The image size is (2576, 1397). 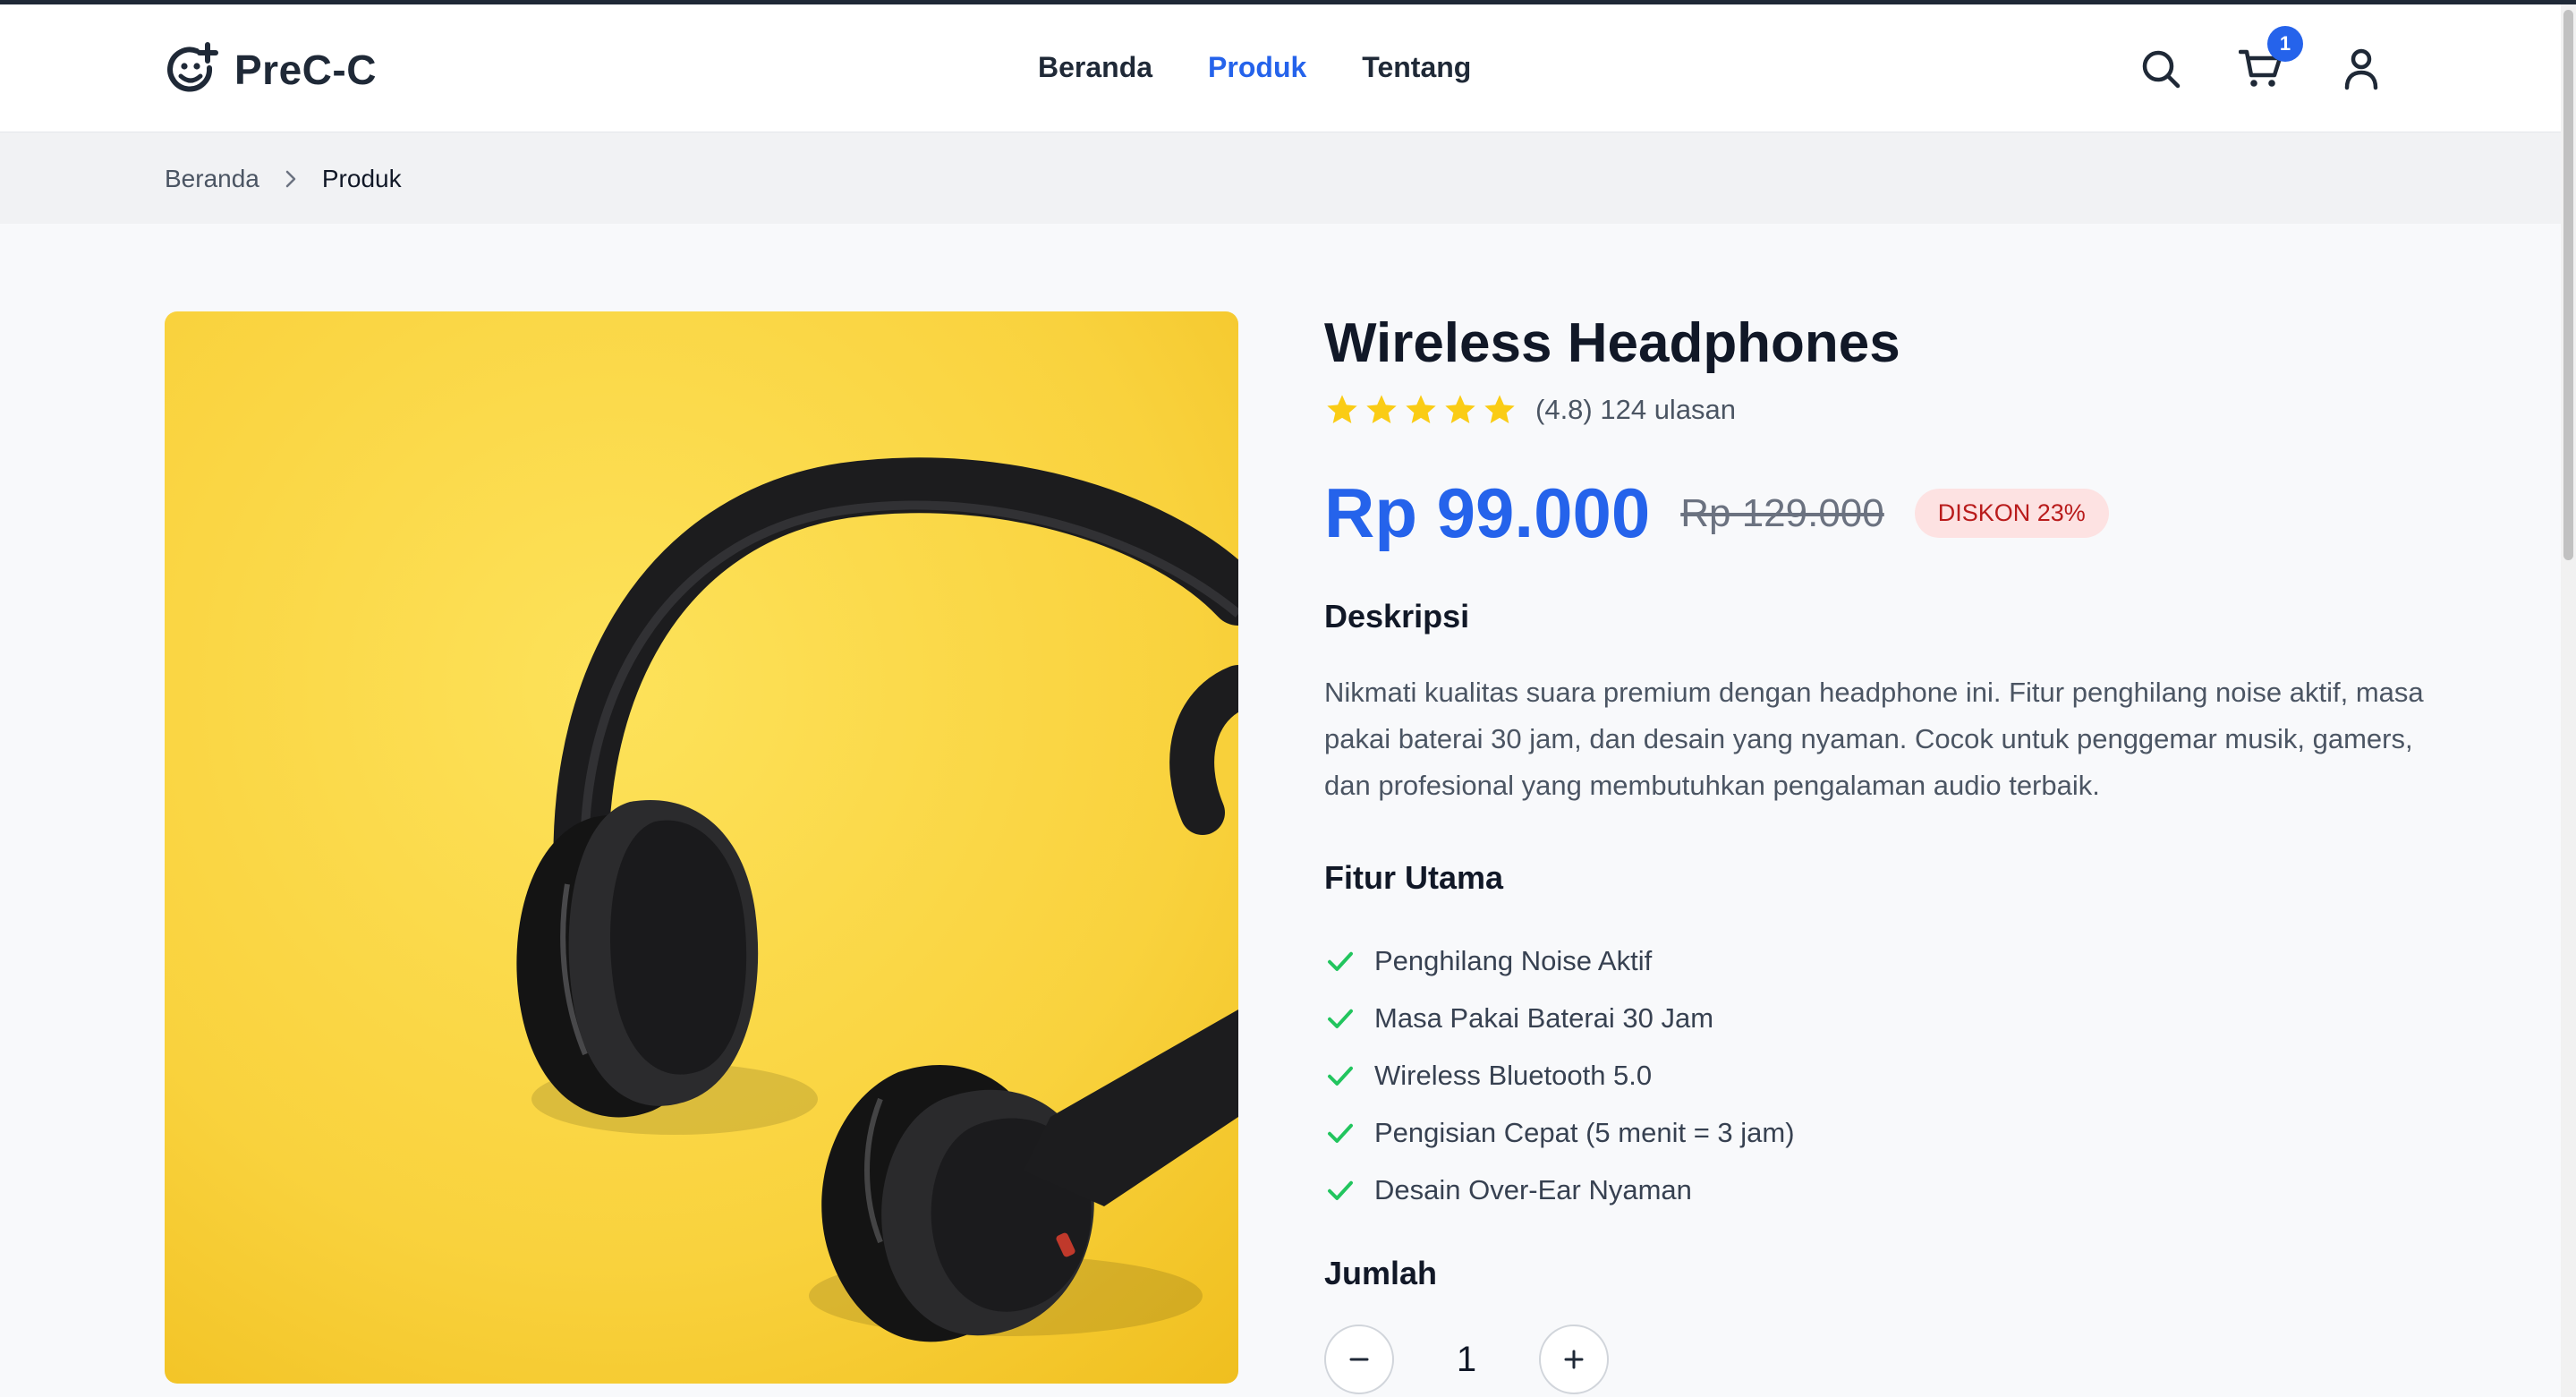 What do you see at coordinates (1612, 343) in the screenshot?
I see `product-title: Wireless Headphones` at bounding box center [1612, 343].